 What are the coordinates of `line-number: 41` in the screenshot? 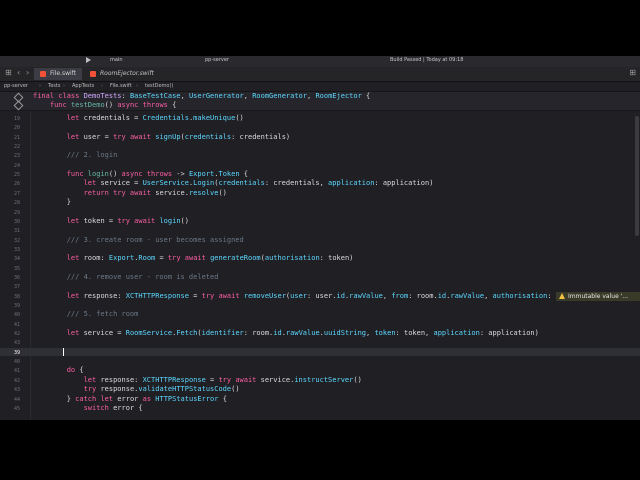 It's located at (16, 371).